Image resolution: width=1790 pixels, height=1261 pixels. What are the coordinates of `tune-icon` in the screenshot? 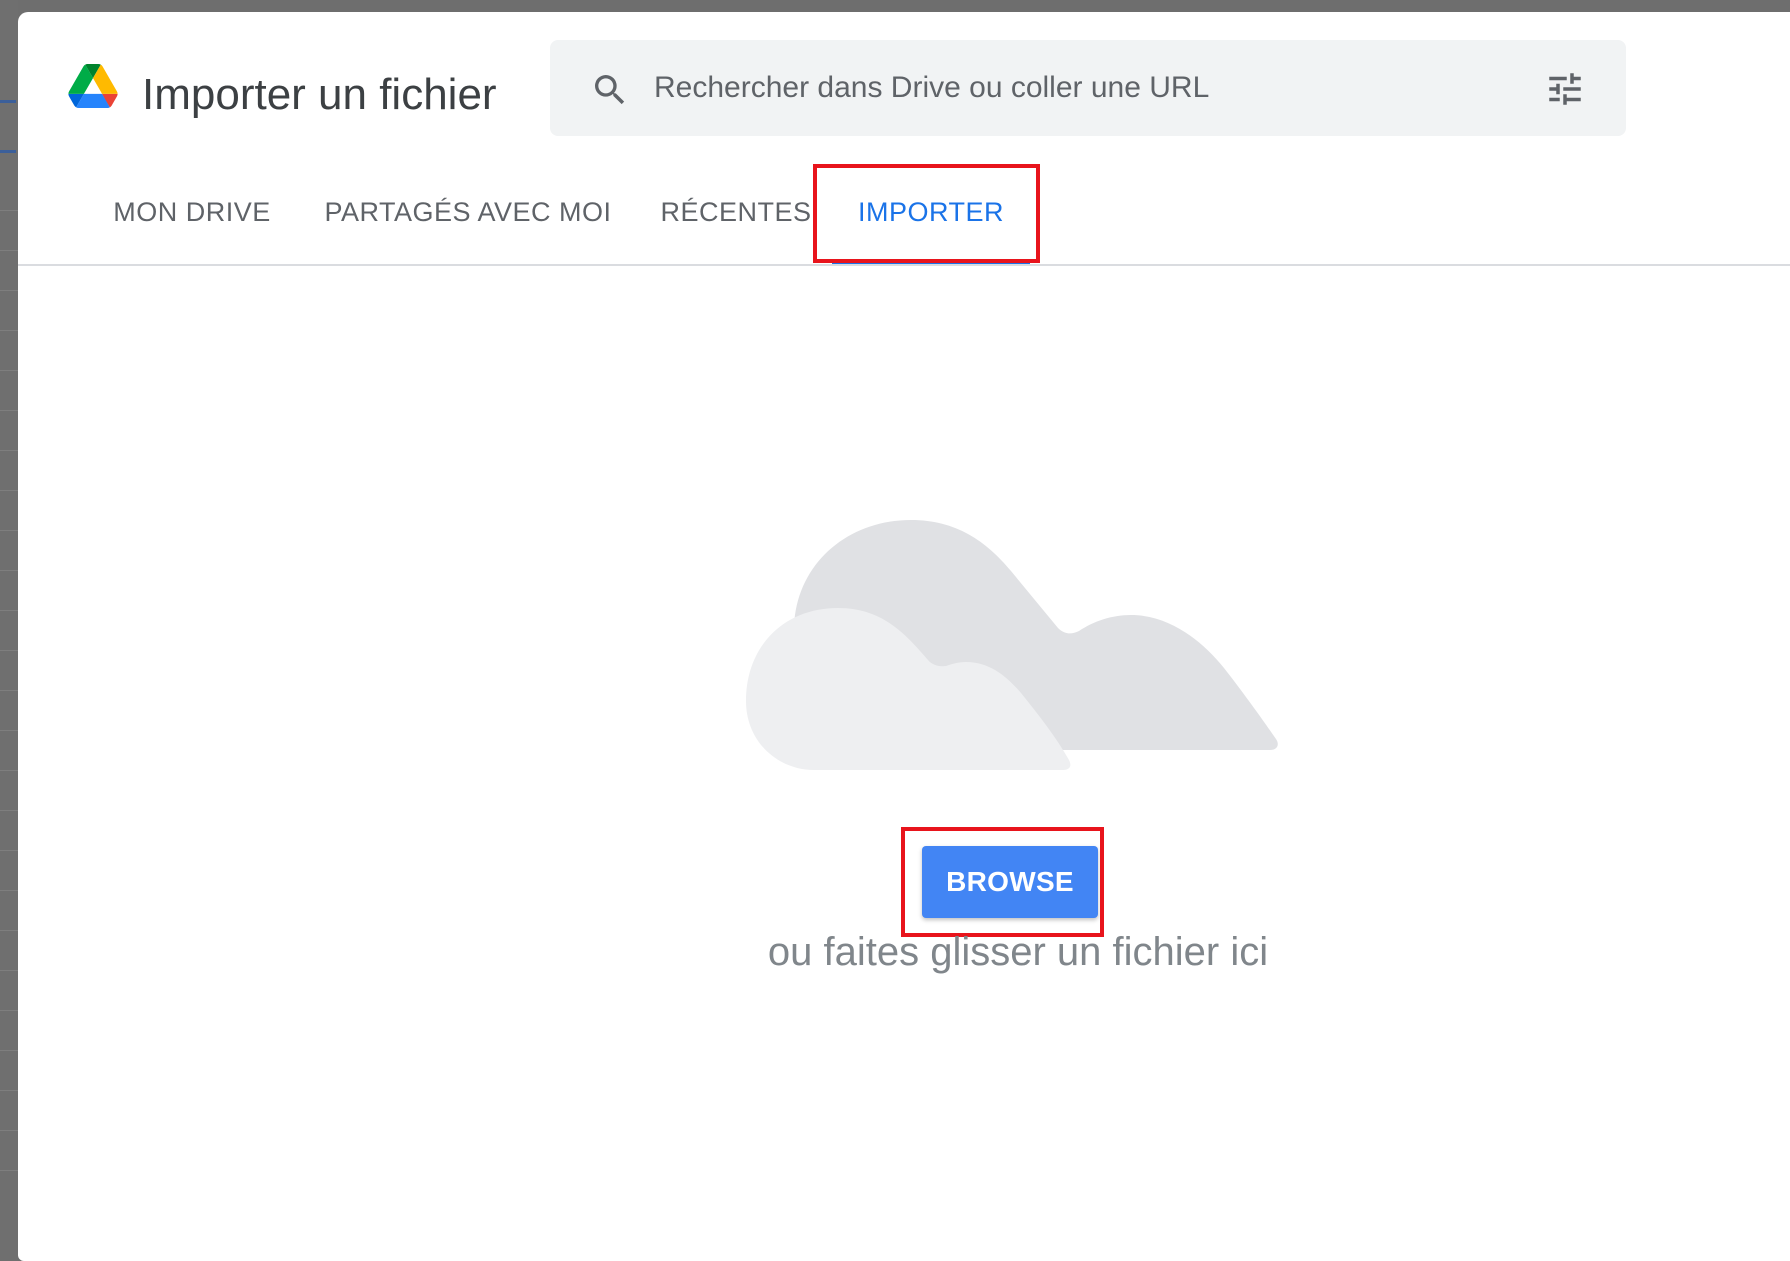 It's located at (1565, 89).